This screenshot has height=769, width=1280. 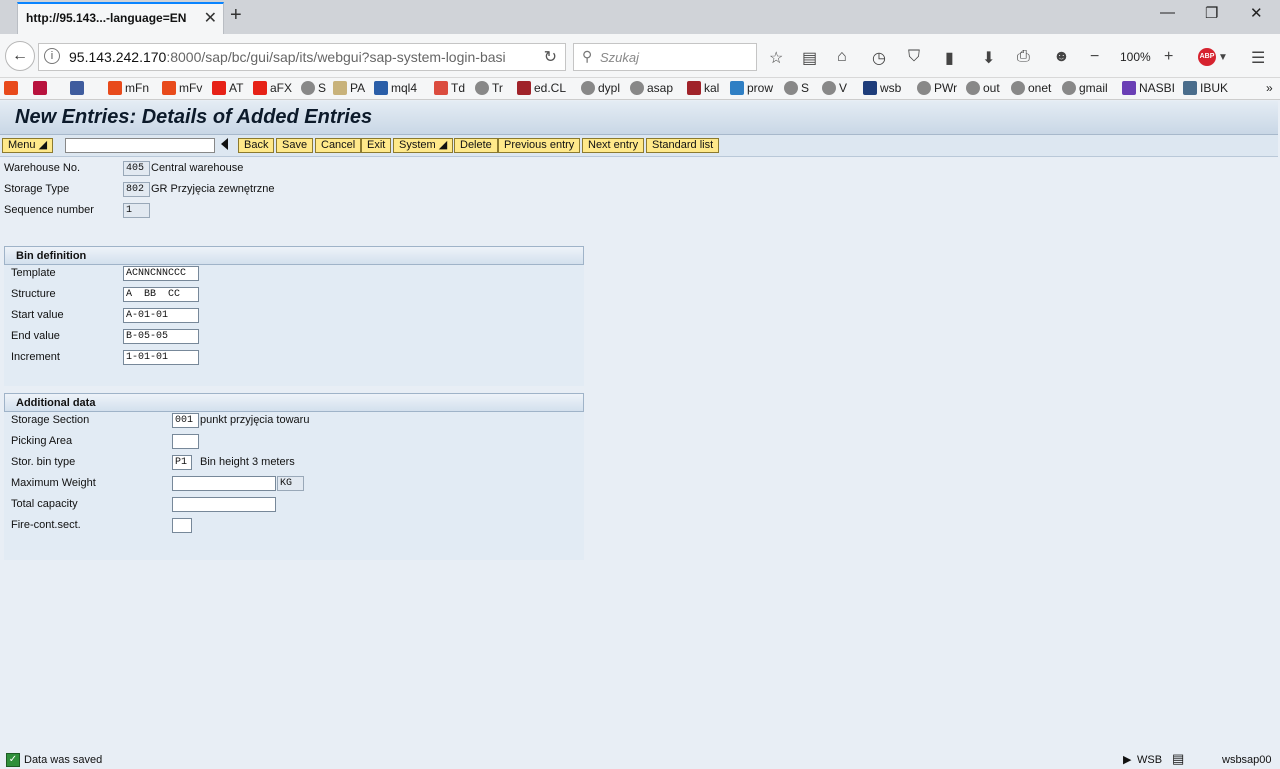 I want to click on bookmark-pwr: PWr, so click(x=937, y=88).